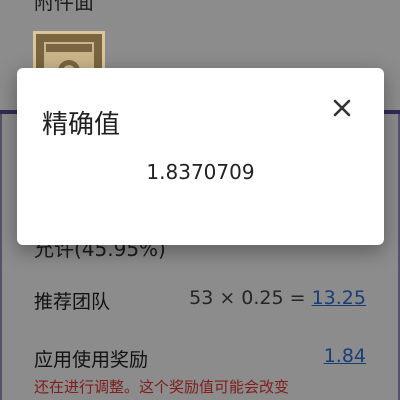  I want to click on logo-bar, so click(69, 48).